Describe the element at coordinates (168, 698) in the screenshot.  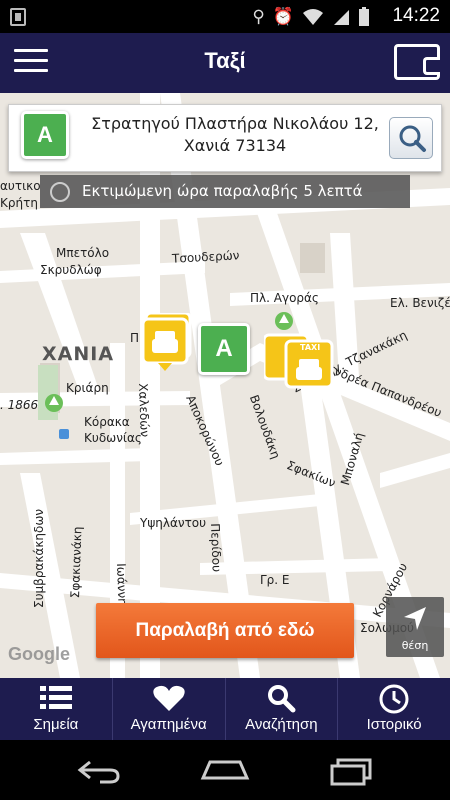
I see `heart-icon` at that location.